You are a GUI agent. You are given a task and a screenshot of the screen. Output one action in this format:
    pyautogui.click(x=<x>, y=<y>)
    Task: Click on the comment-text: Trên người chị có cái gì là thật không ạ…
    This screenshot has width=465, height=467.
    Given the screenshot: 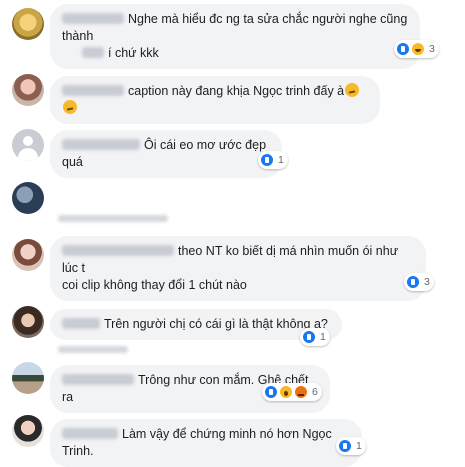 What is the action you would take?
    pyautogui.click(x=216, y=324)
    